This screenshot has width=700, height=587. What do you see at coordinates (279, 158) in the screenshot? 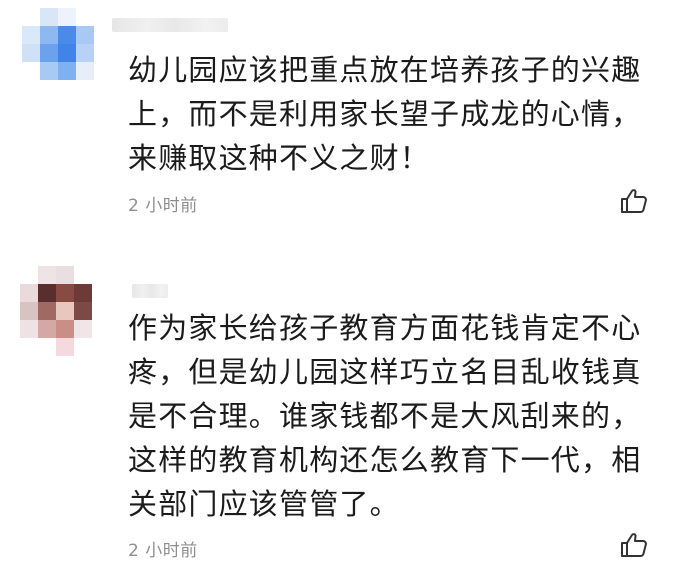
I see `comment-text-line: 来赚取这种不义之财！` at bounding box center [279, 158].